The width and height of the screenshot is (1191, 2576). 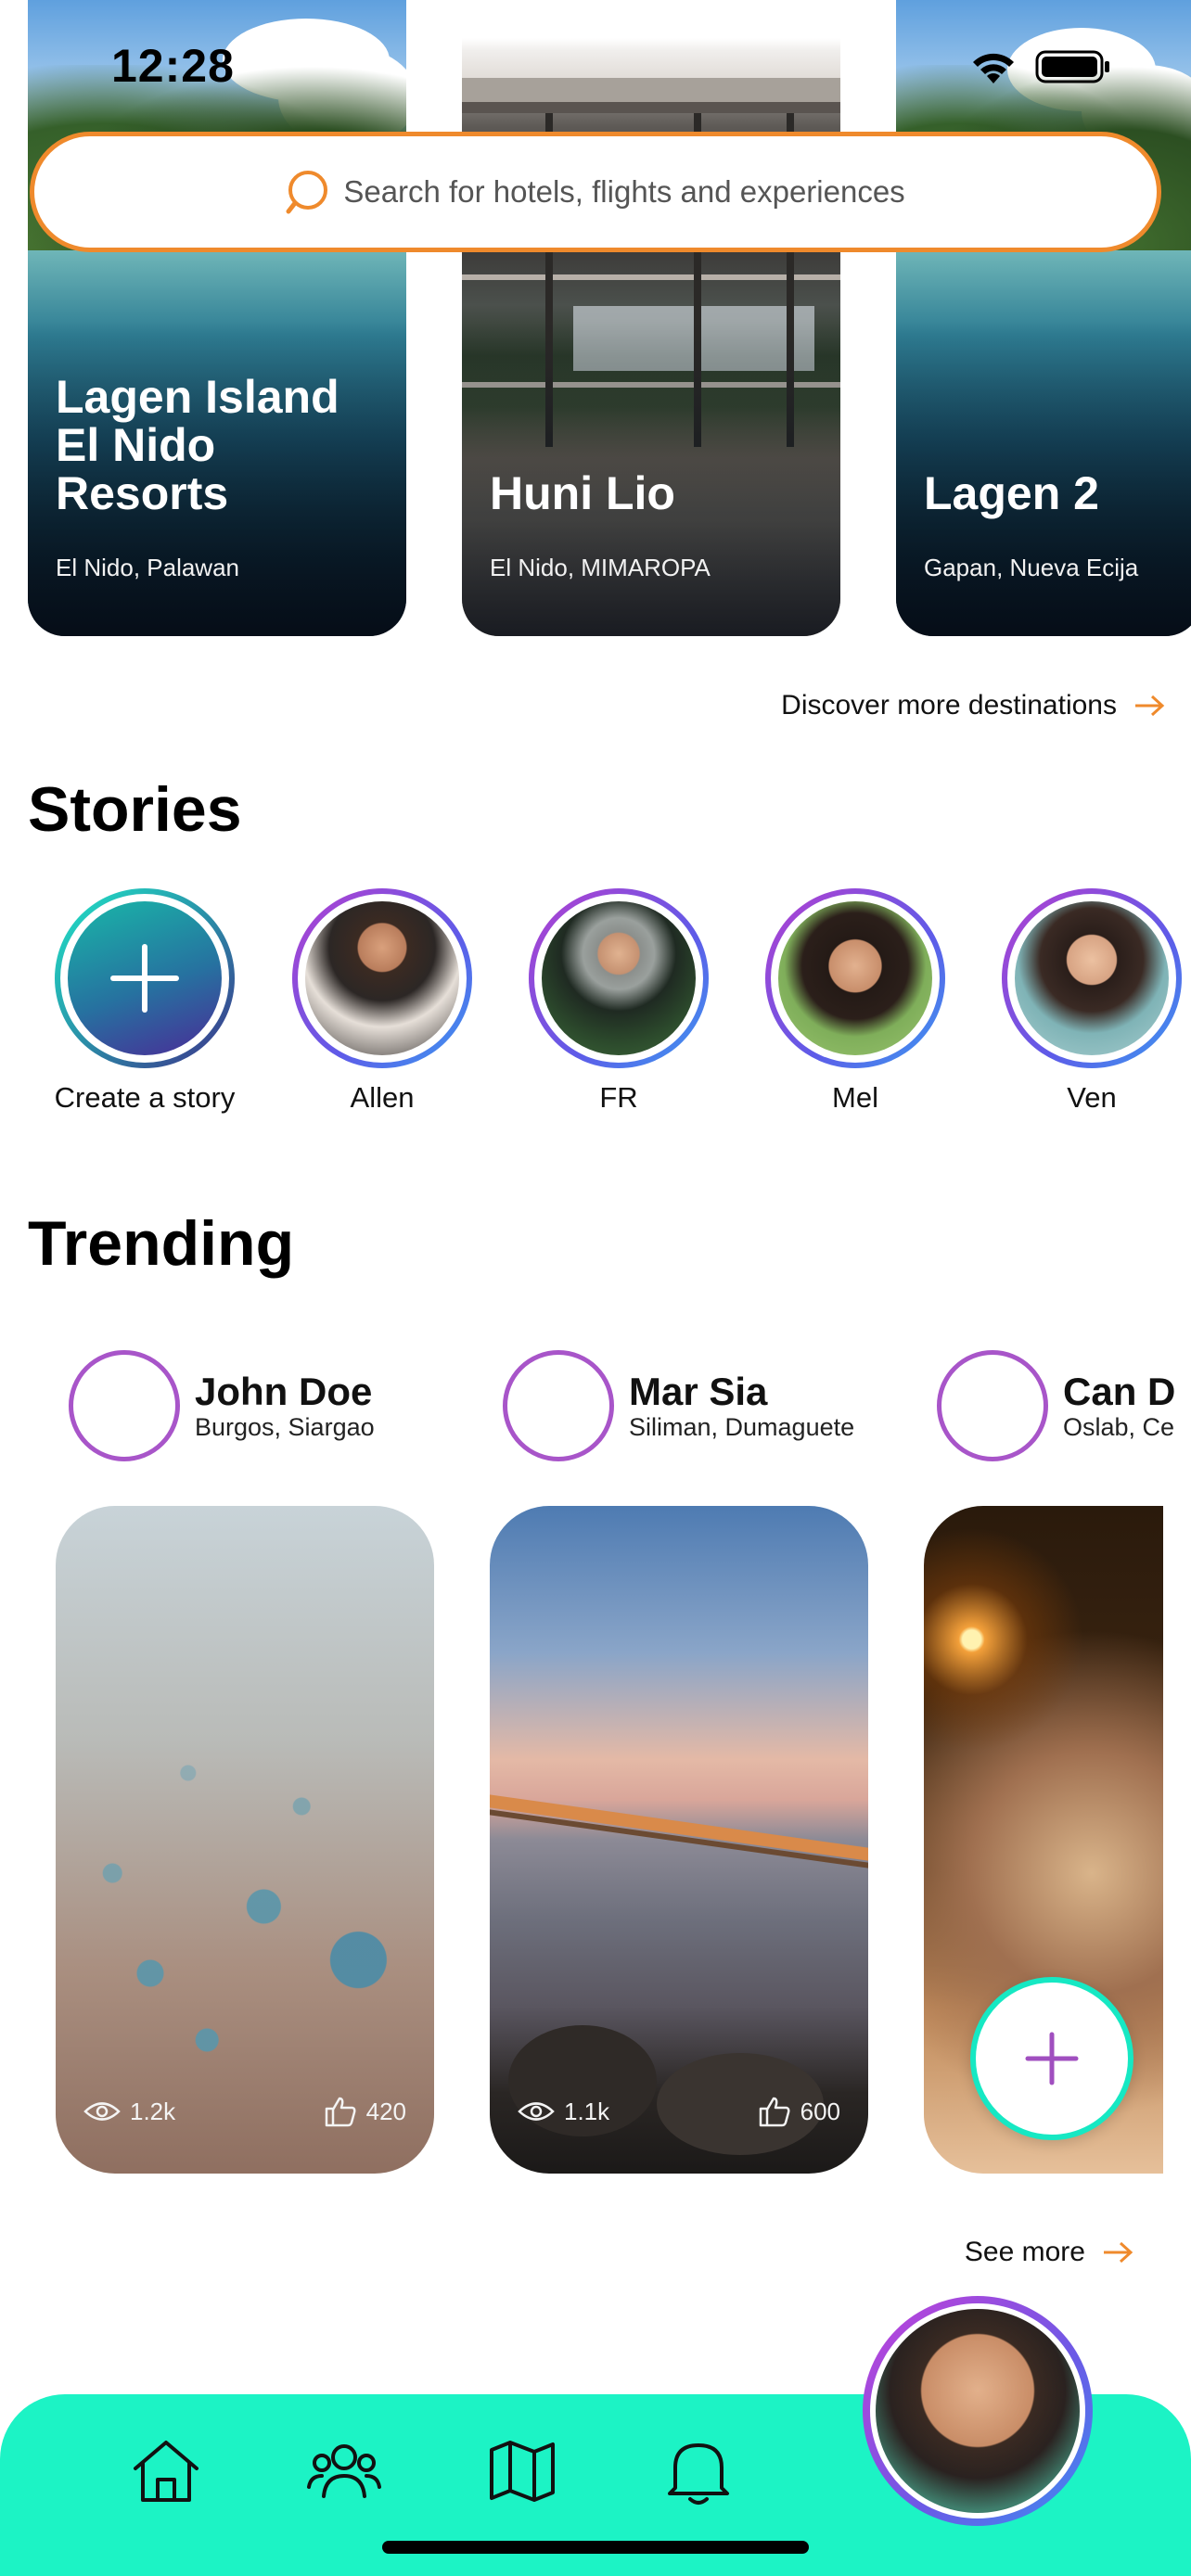 I want to click on view-count: 1.2k, so click(x=153, y=2111).